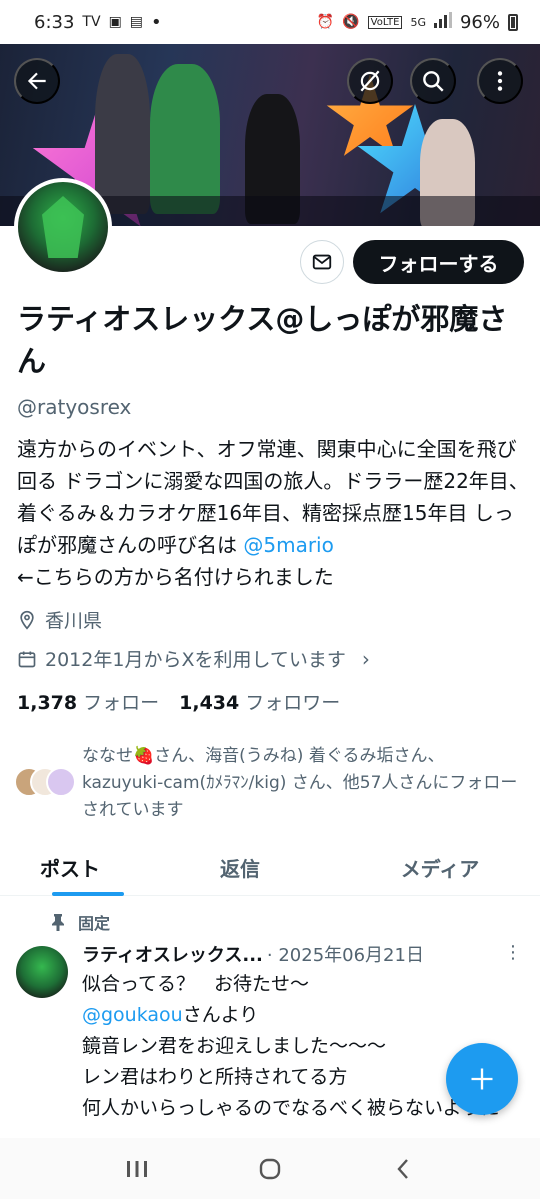  I want to click on search-icon, so click(433, 81).